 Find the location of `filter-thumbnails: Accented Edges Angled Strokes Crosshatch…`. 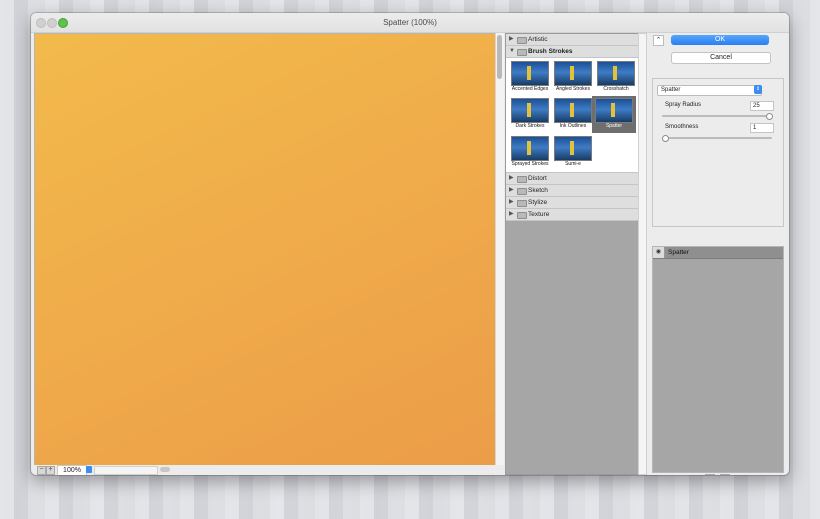

filter-thumbnails: Accented Edges Angled Strokes Crosshatch… is located at coordinates (572, 115).